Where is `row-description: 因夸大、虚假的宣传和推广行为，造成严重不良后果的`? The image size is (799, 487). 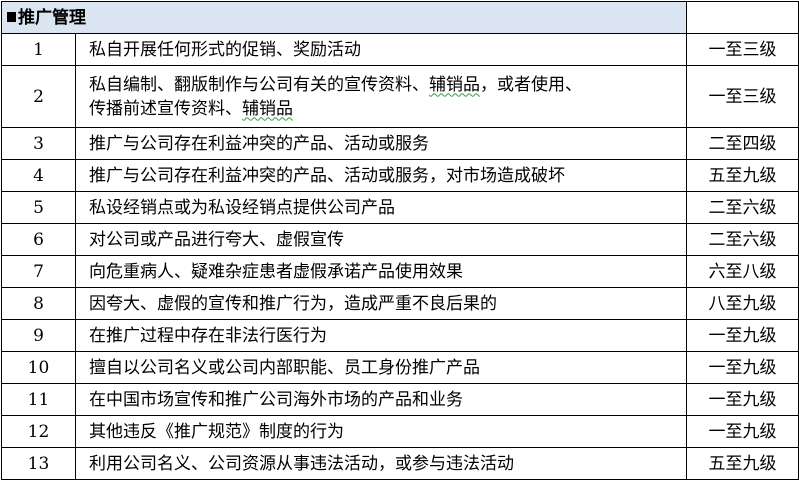
row-description: 因夸大、虚假的宣传和推广行为，造成严重不良后果的 is located at coordinates (381, 303).